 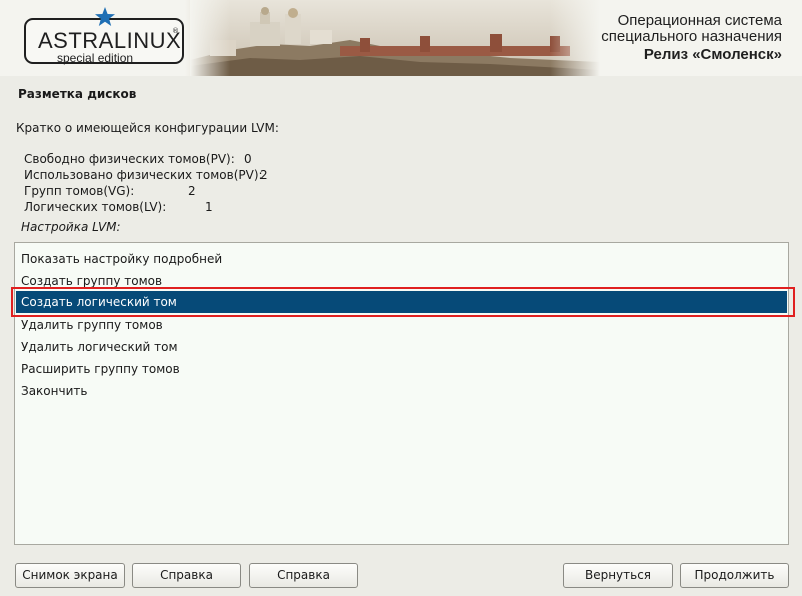 What do you see at coordinates (105, 16) in the screenshot?
I see `star-icon` at bounding box center [105, 16].